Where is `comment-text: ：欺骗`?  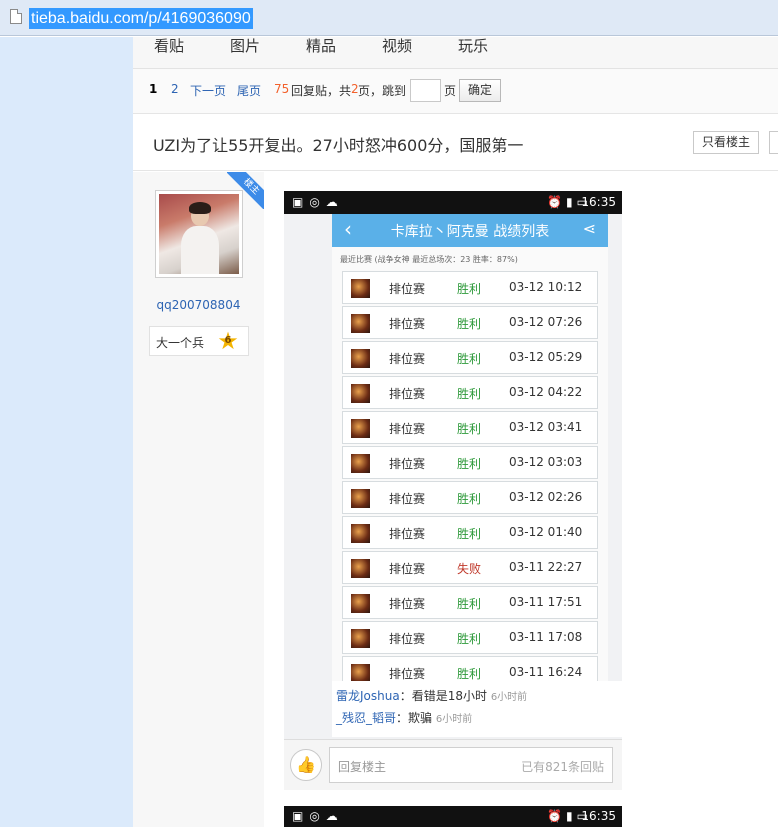 comment-text: ：欺骗 is located at coordinates (414, 718).